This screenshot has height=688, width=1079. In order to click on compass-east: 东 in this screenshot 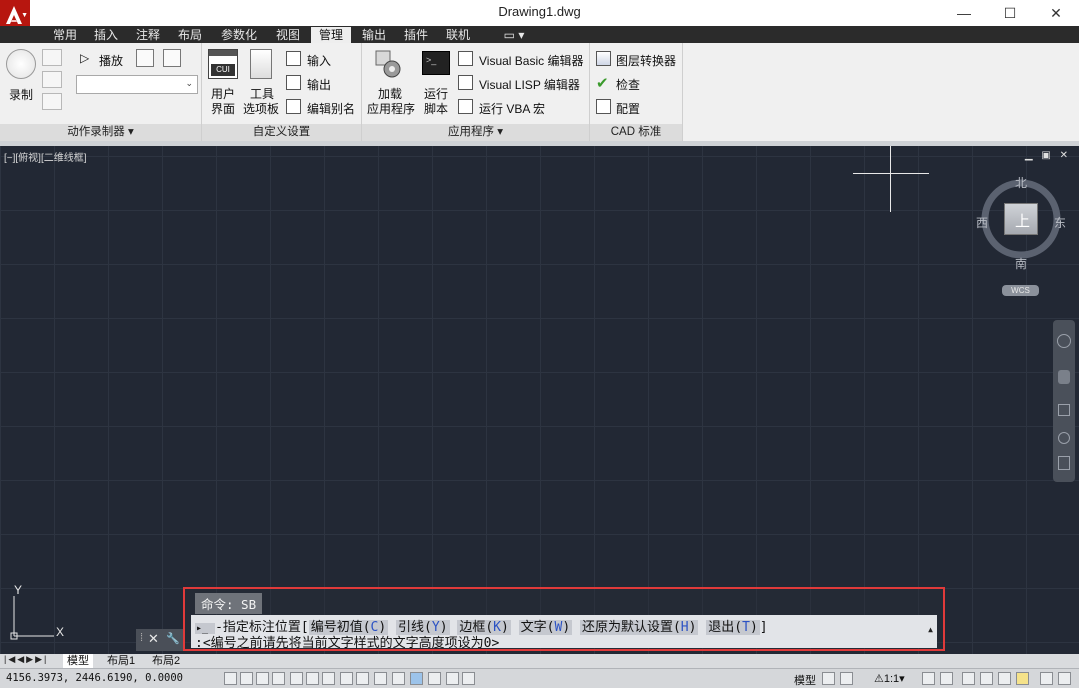, I will do `click(1060, 222)`.